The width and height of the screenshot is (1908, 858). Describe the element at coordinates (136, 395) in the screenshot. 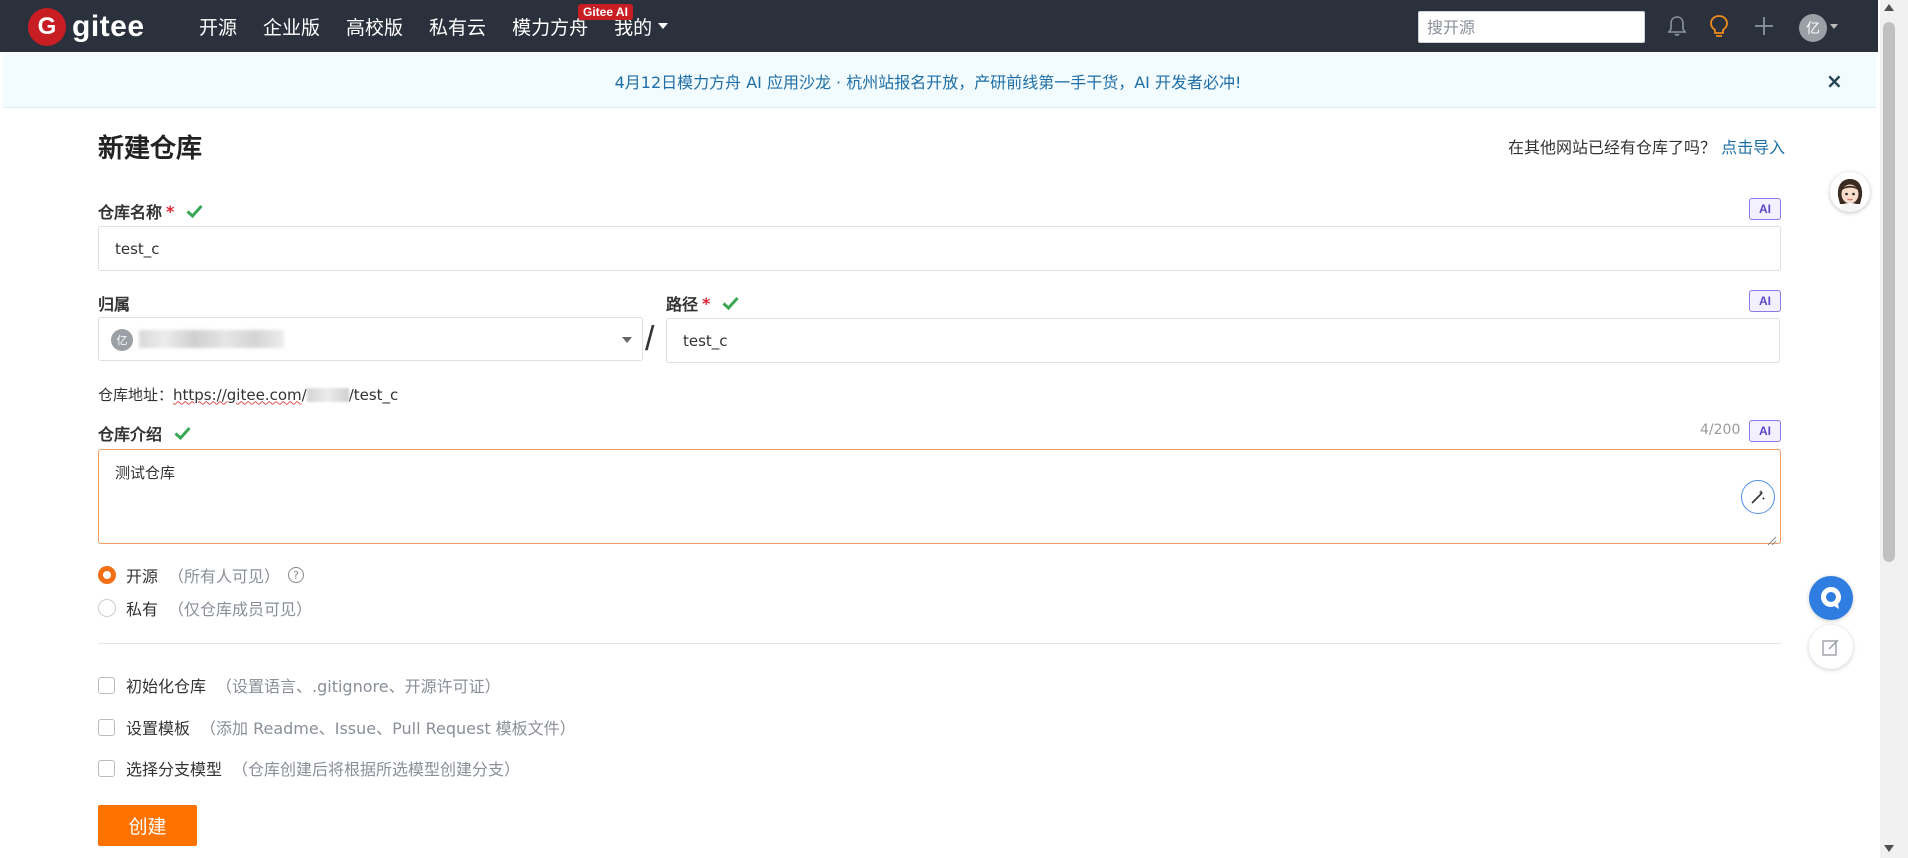

I see `repo-url-prefix: 仓库地址：` at that location.